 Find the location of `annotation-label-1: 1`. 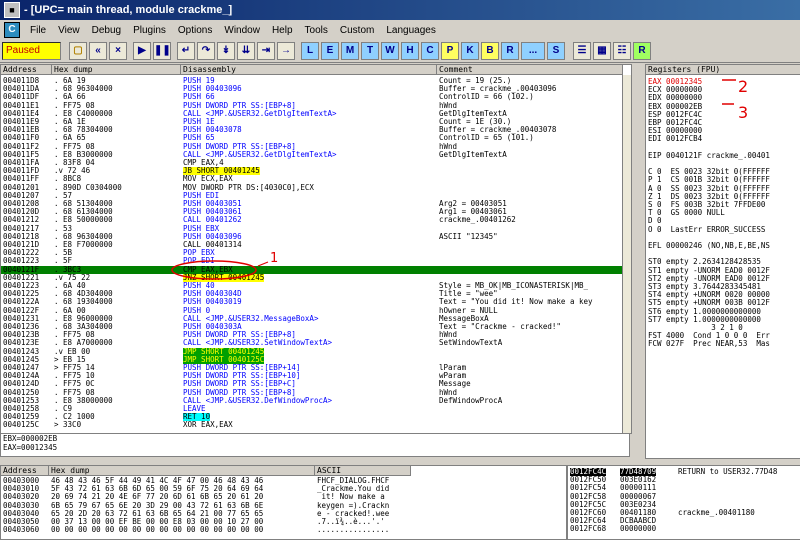

annotation-label-1: 1 is located at coordinates (274, 258).